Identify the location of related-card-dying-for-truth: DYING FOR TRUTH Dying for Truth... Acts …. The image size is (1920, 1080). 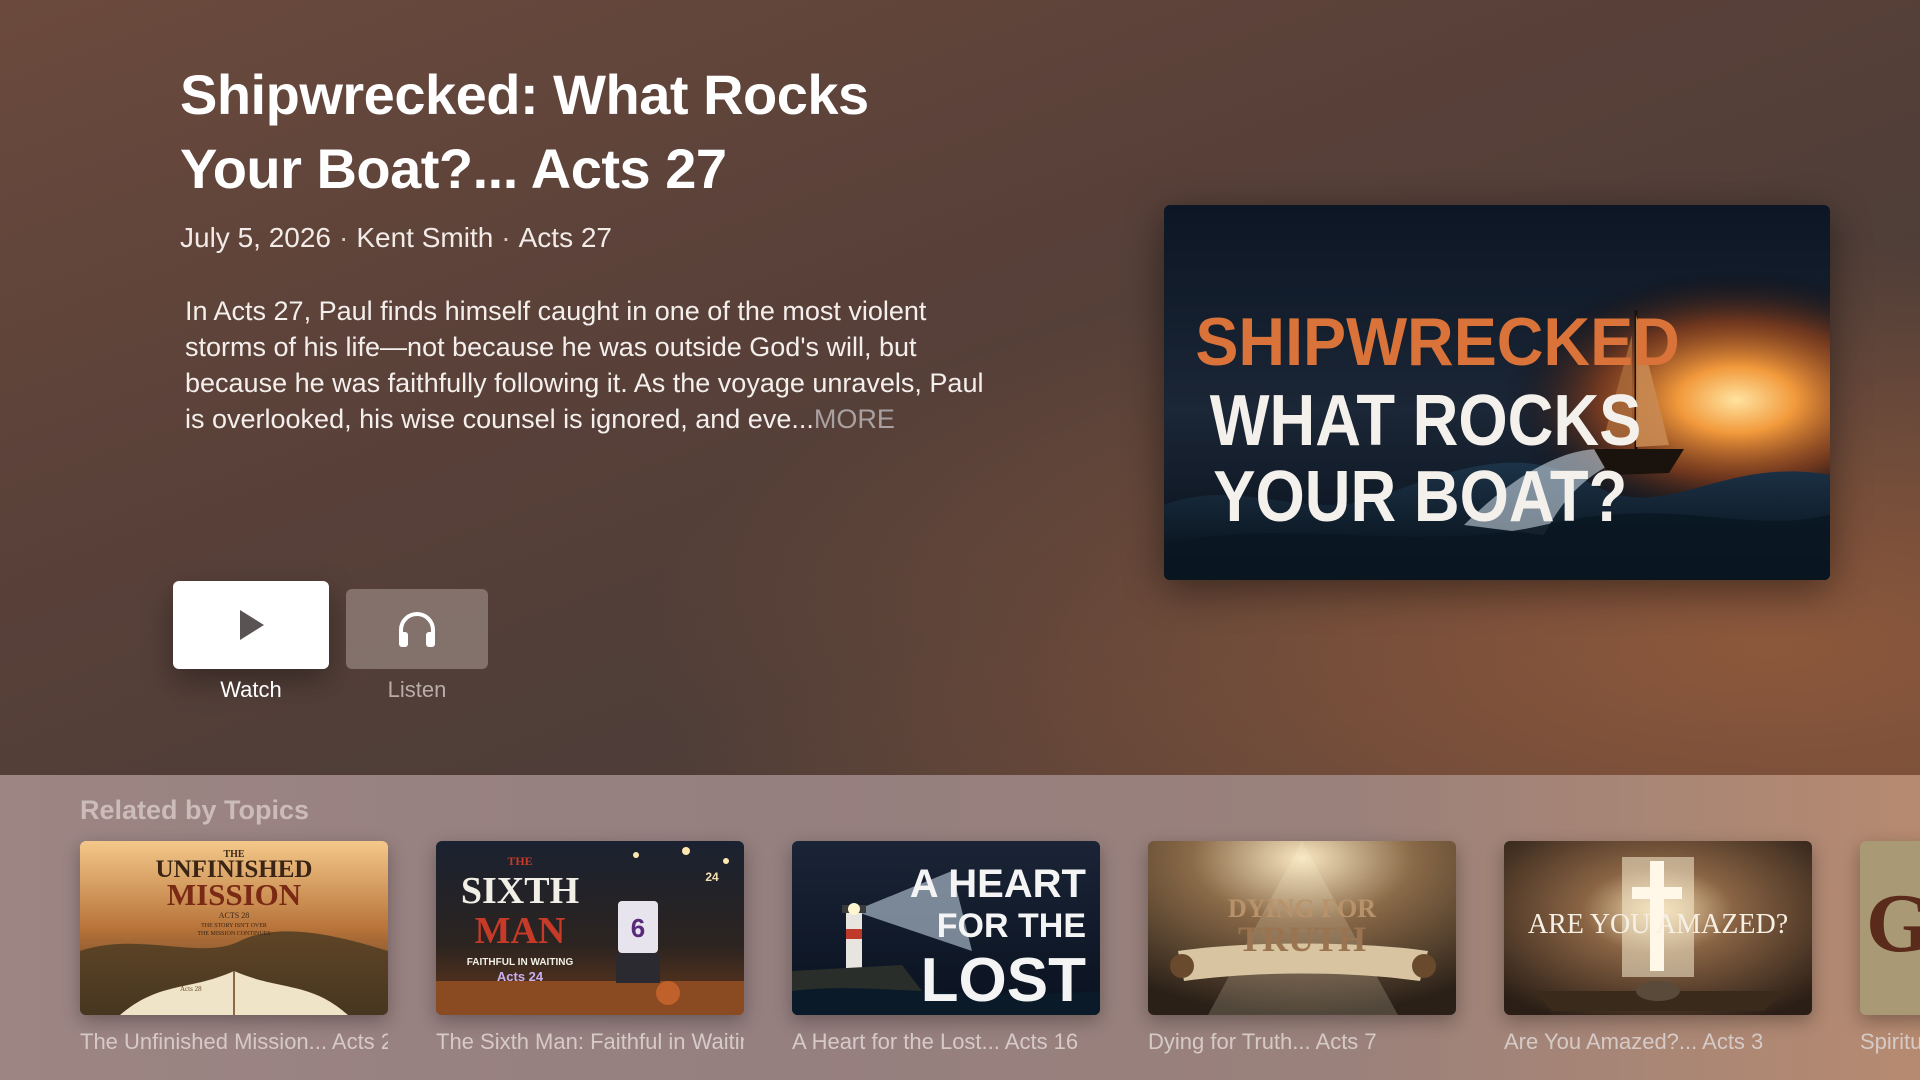
(1302, 948).